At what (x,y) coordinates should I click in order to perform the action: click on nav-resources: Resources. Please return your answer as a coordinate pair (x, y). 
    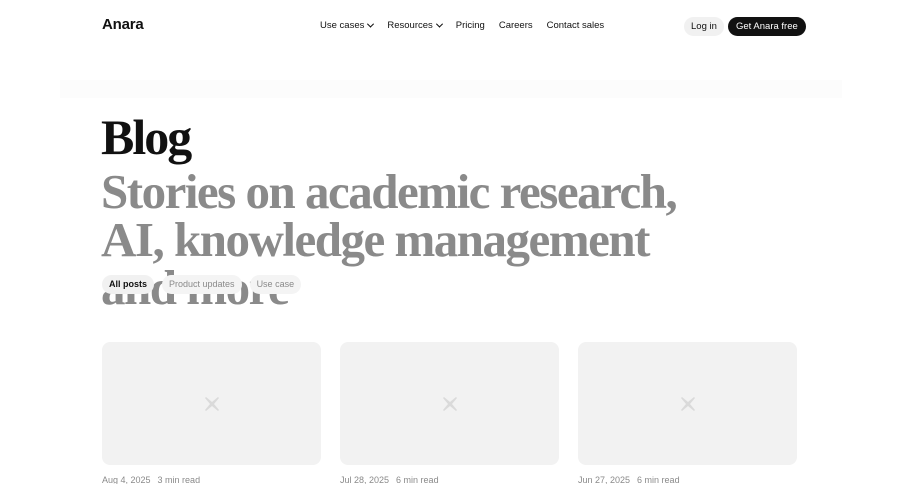
    Looking at the image, I should click on (415, 25).